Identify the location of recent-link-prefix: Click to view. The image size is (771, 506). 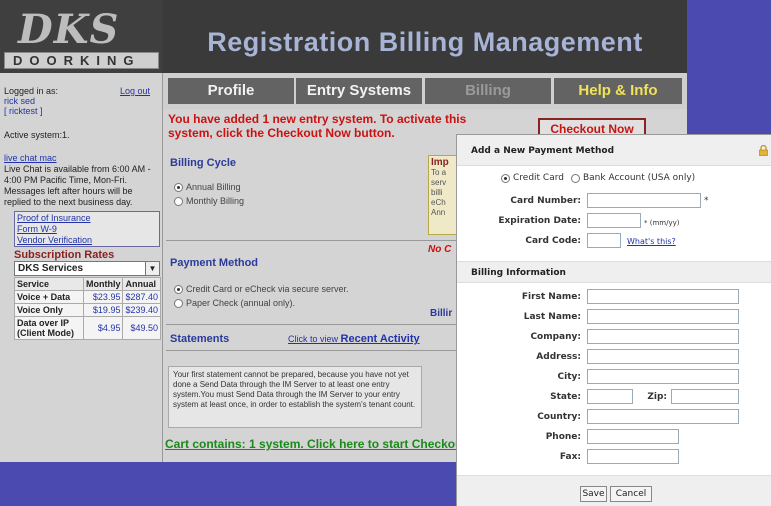
(313, 339).